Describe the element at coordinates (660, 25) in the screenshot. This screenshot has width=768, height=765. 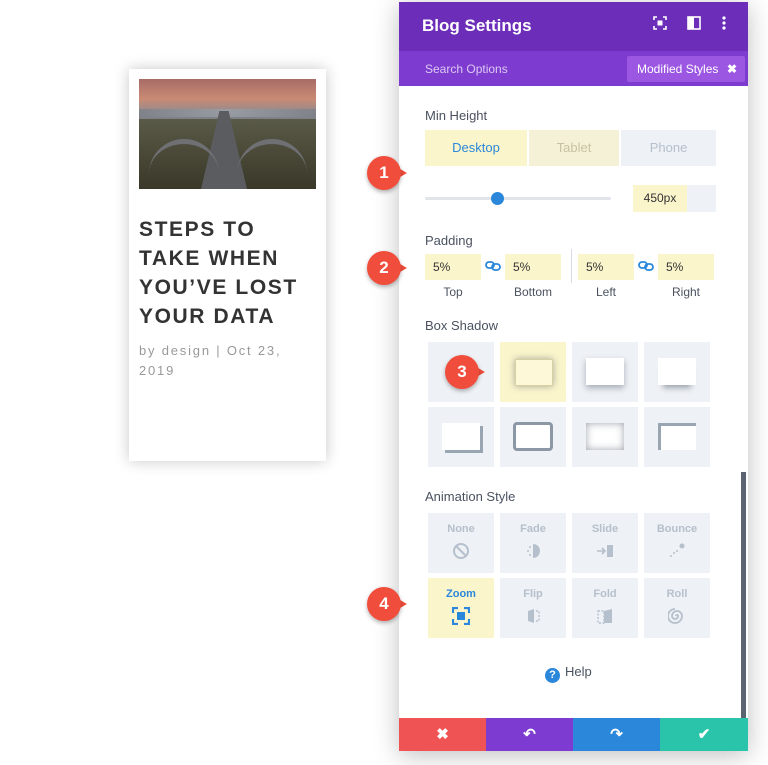
I see `expand-icon` at that location.